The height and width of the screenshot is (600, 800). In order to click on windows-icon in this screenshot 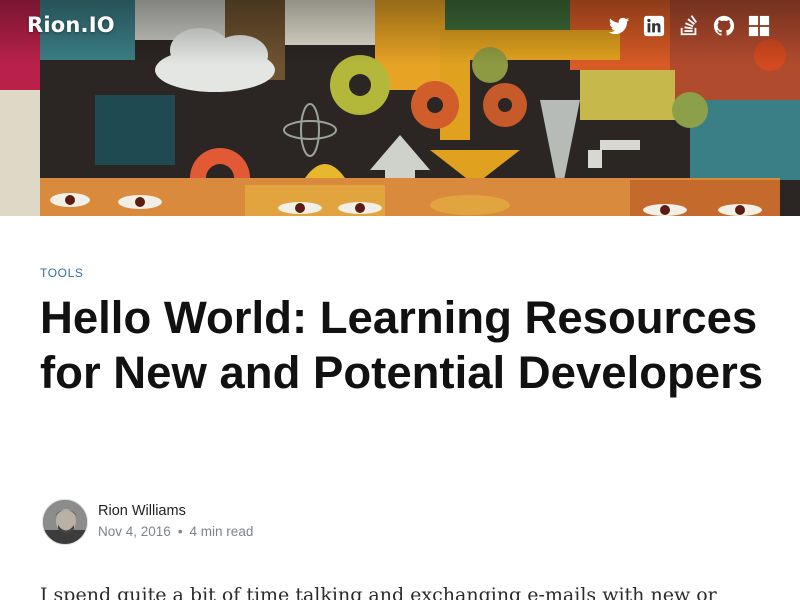, I will do `click(758, 25)`.